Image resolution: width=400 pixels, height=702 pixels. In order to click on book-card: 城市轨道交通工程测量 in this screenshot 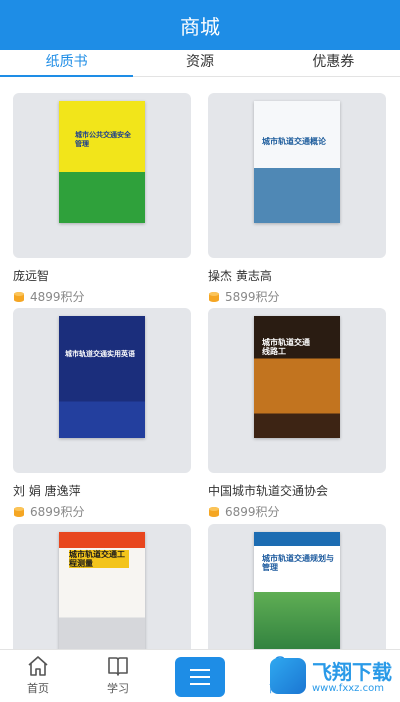, I will do `click(102, 586)`.